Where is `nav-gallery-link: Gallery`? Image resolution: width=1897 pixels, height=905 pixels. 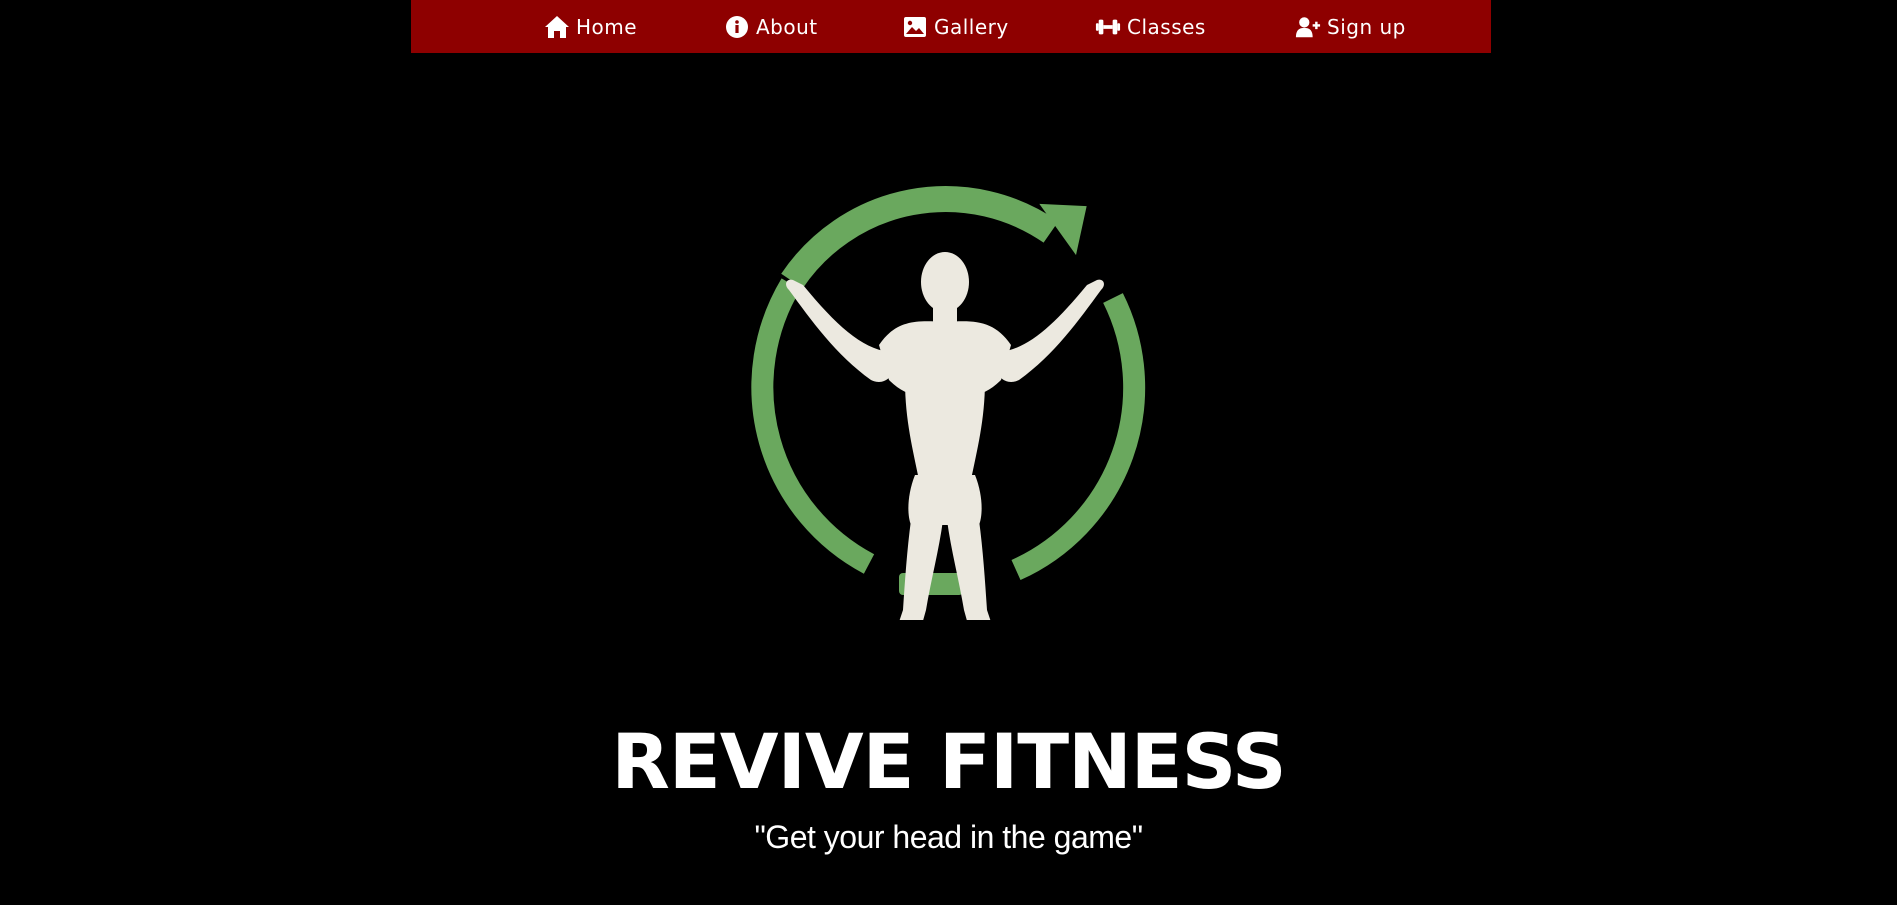 nav-gallery-link: Gallery is located at coordinates (955, 26).